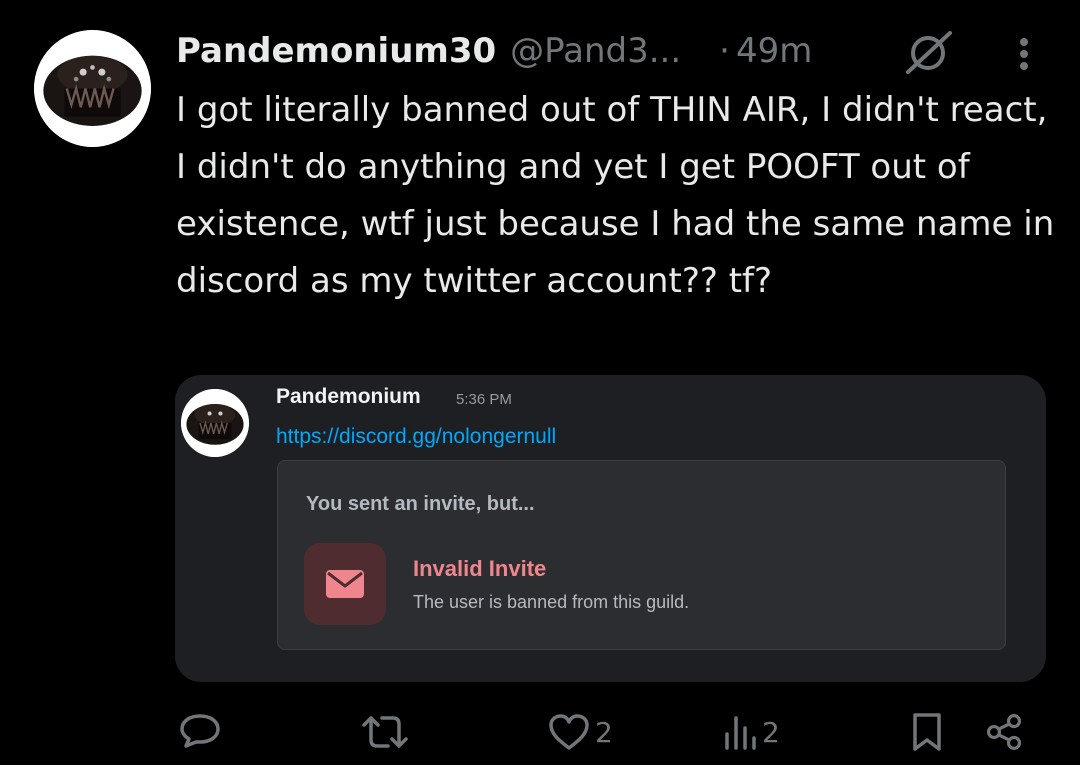 This screenshot has width=1080, height=765. What do you see at coordinates (740, 732) in the screenshot?
I see `views-icon` at bounding box center [740, 732].